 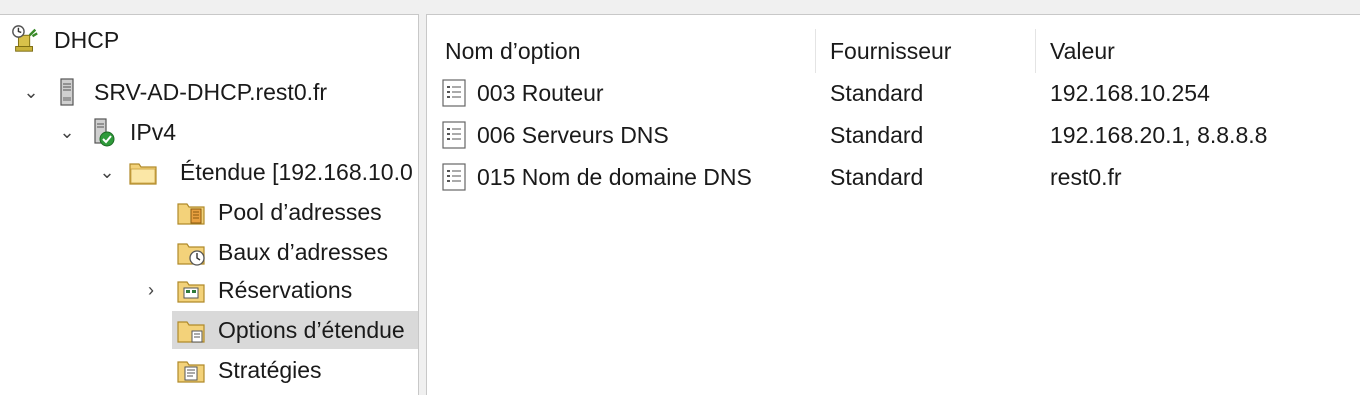 What do you see at coordinates (191, 212) in the screenshot?
I see `address-pool-icon` at bounding box center [191, 212].